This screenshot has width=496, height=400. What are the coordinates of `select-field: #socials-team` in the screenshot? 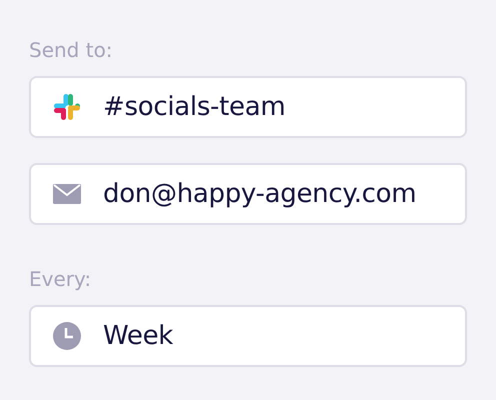 It's located at (248, 107).